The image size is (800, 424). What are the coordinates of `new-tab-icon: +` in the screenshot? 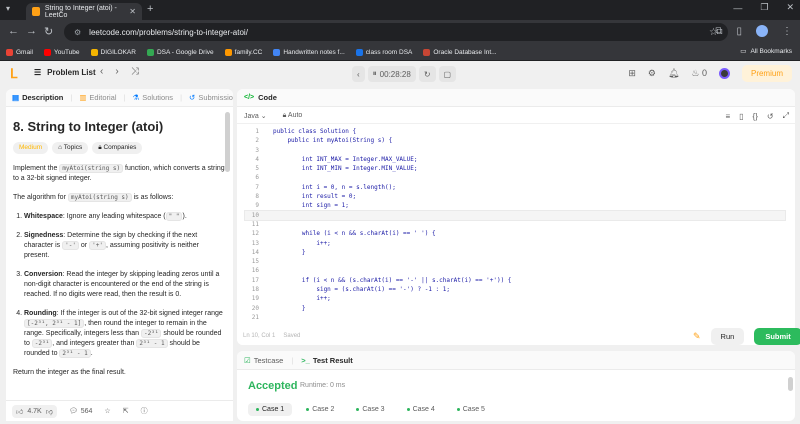 It's located at (150, 9).